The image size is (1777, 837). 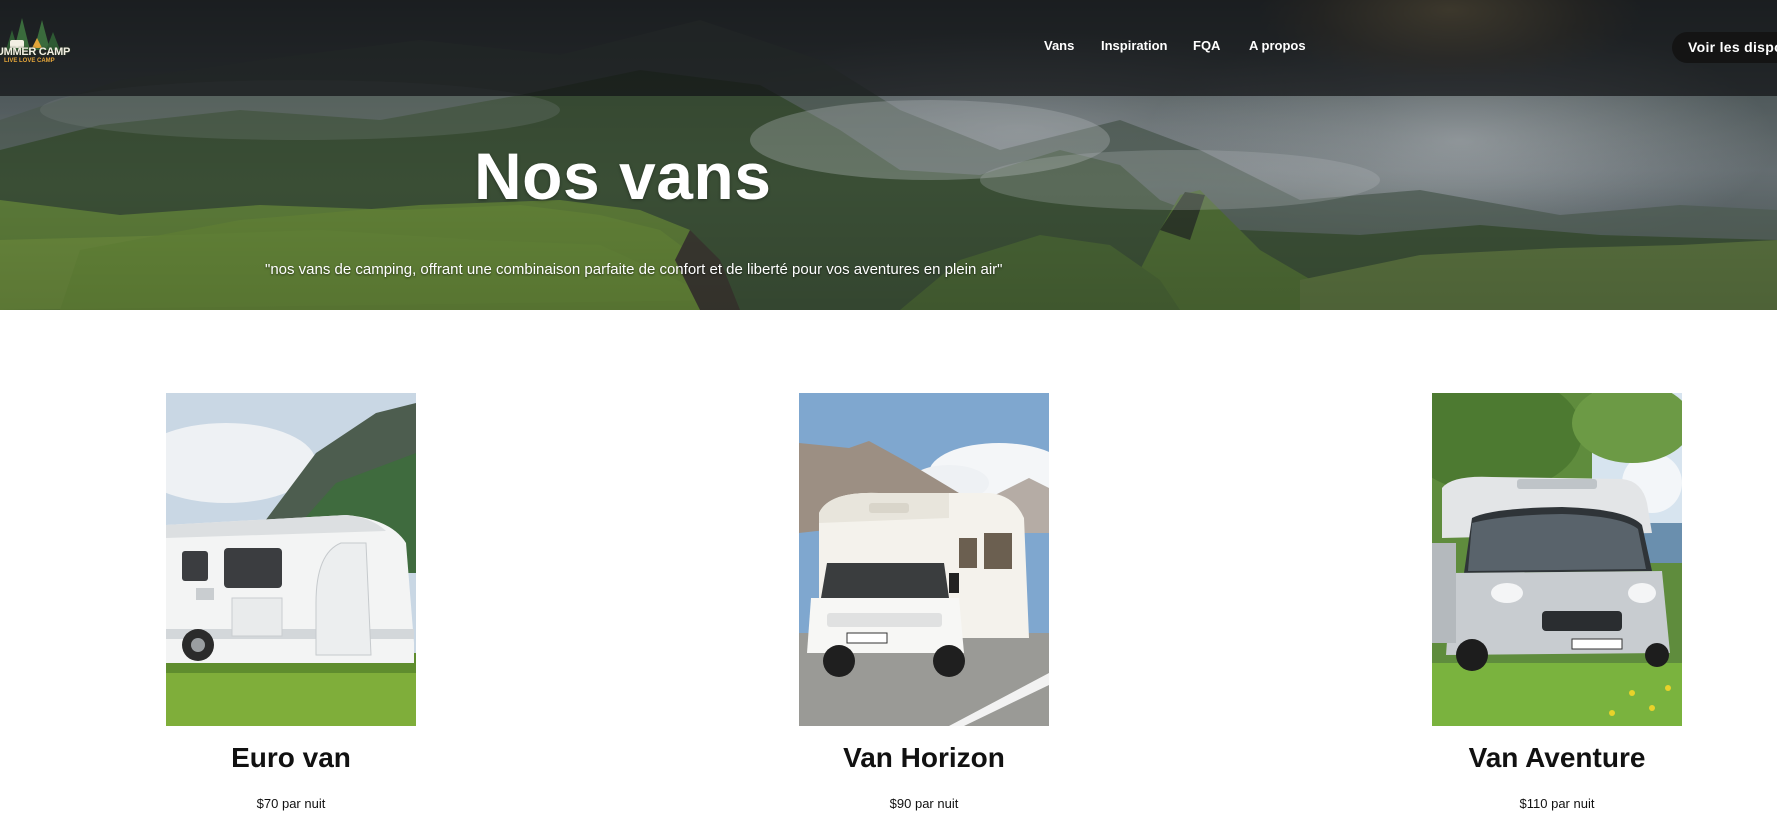 I want to click on page-title: Nos vans, so click(x=623, y=176).